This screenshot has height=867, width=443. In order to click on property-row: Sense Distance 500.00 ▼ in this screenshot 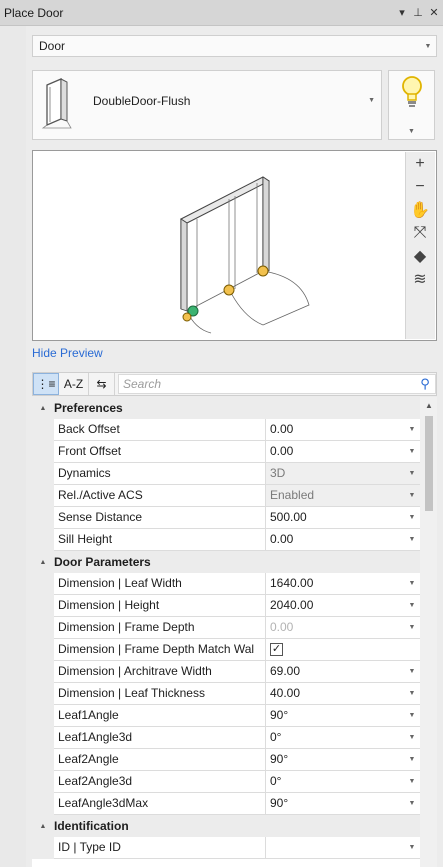, I will do `click(226, 518)`.